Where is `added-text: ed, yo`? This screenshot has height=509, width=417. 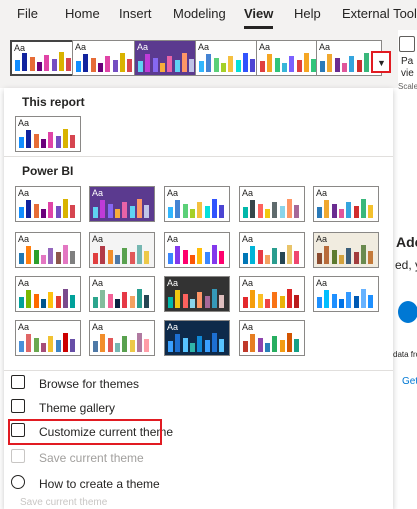
added-text: ed, yo is located at coordinates (406, 265).